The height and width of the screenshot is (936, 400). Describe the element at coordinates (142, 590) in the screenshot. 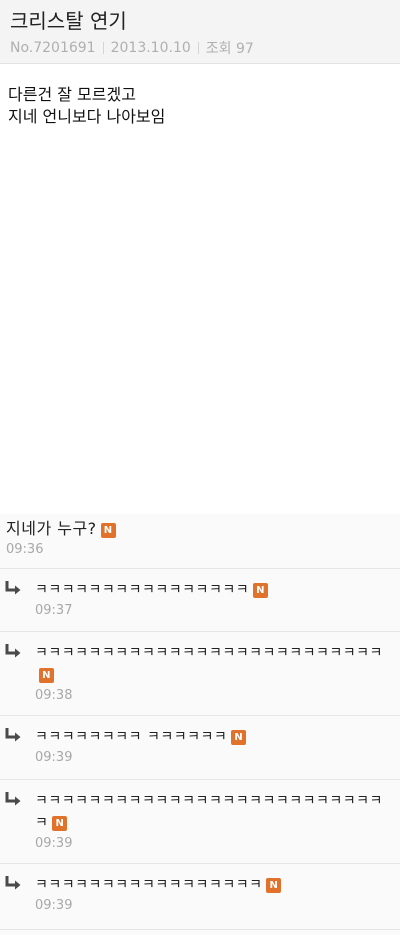

I see `comment-text: ㅋㅋㅋㅋㅋㅋㅋㅋㅋㅋㅋㅋㅋㅋㅋㅋ` at that location.